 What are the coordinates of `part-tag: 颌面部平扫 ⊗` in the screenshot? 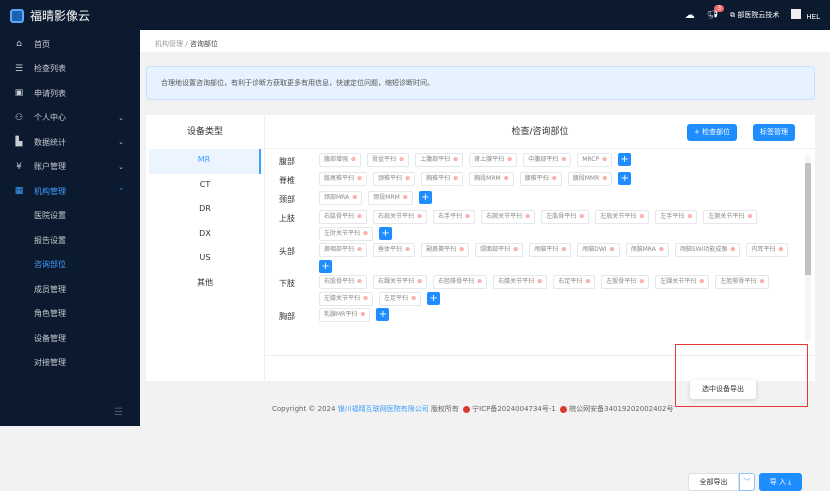 It's located at (499, 250).